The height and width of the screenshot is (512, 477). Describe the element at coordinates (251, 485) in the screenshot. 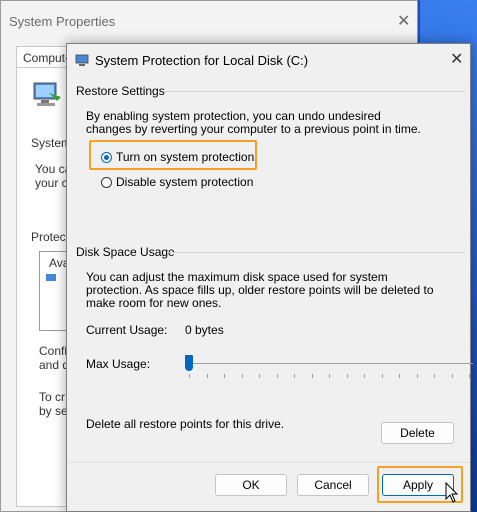

I see `ok-button: OK` at that location.